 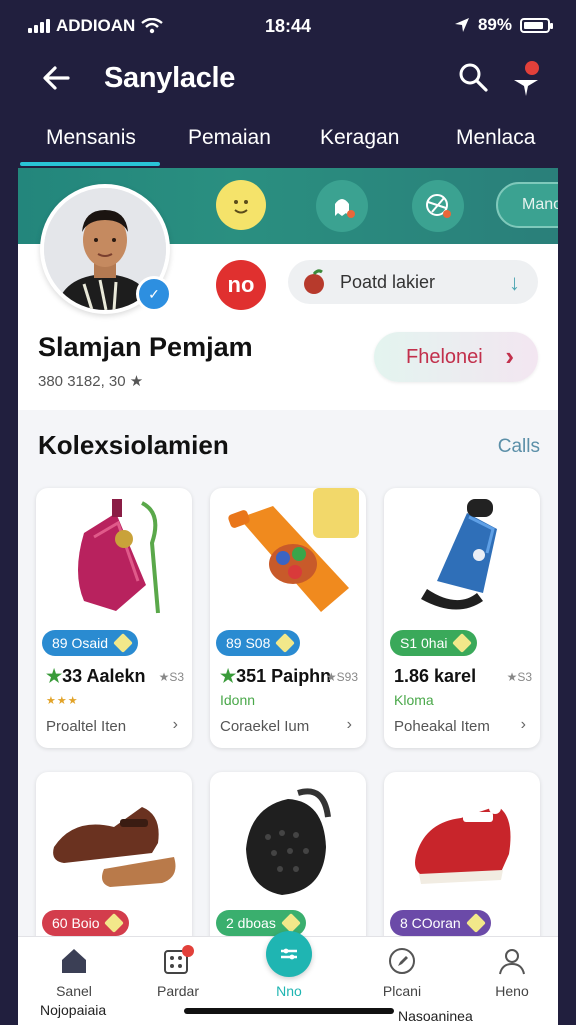 I want to click on product-rating: ★S93, so click(x=341, y=677).